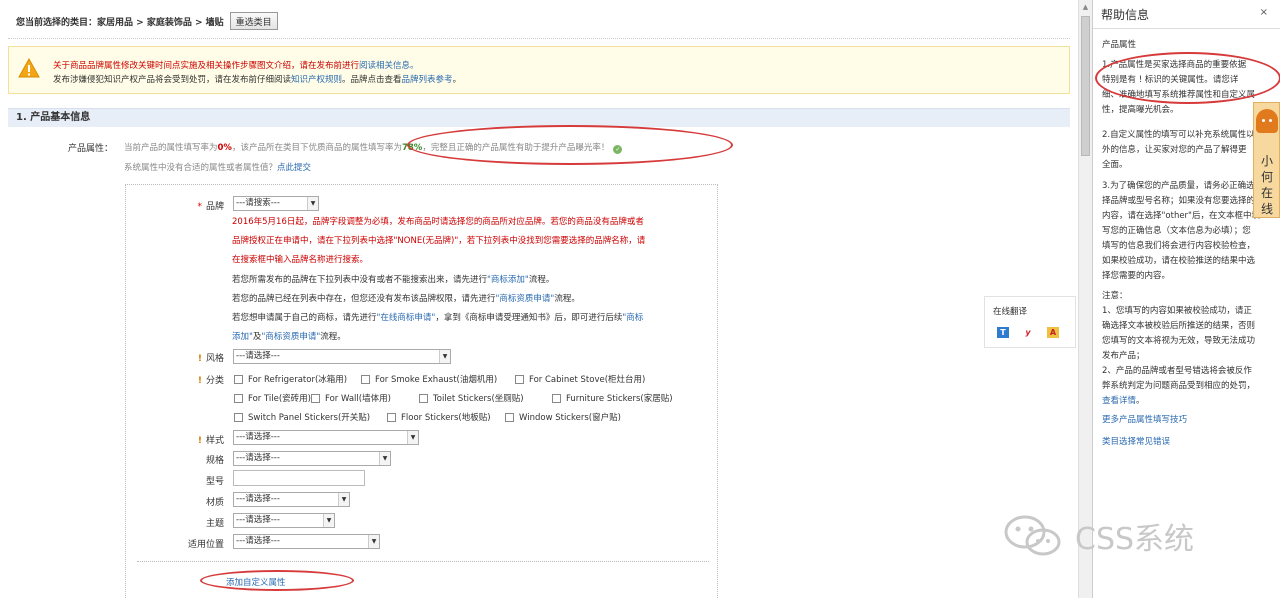 This screenshot has height=598, width=1280. I want to click on current-fill-rate: 0%, so click(224, 148).